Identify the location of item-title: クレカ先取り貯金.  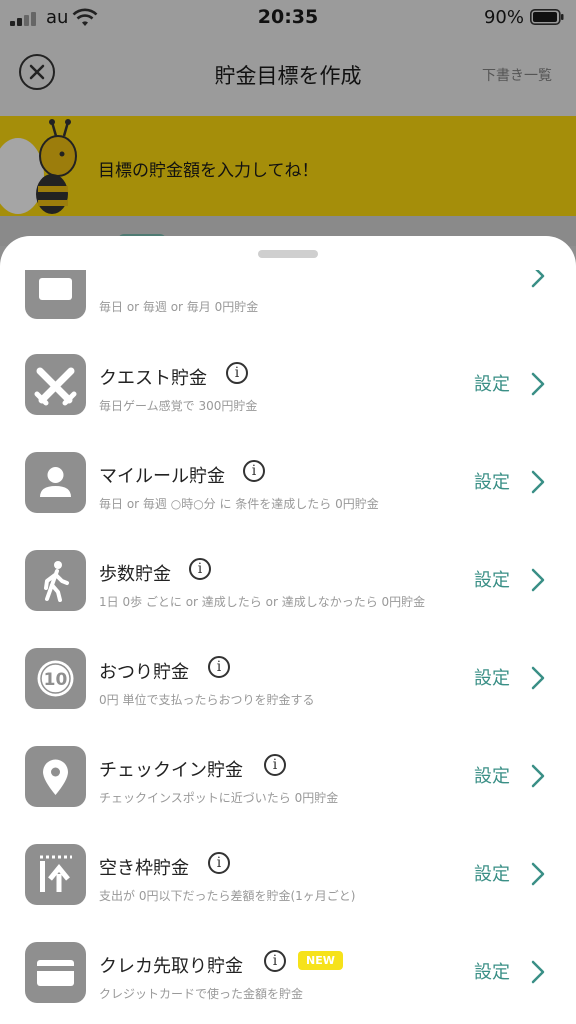
(171, 966).